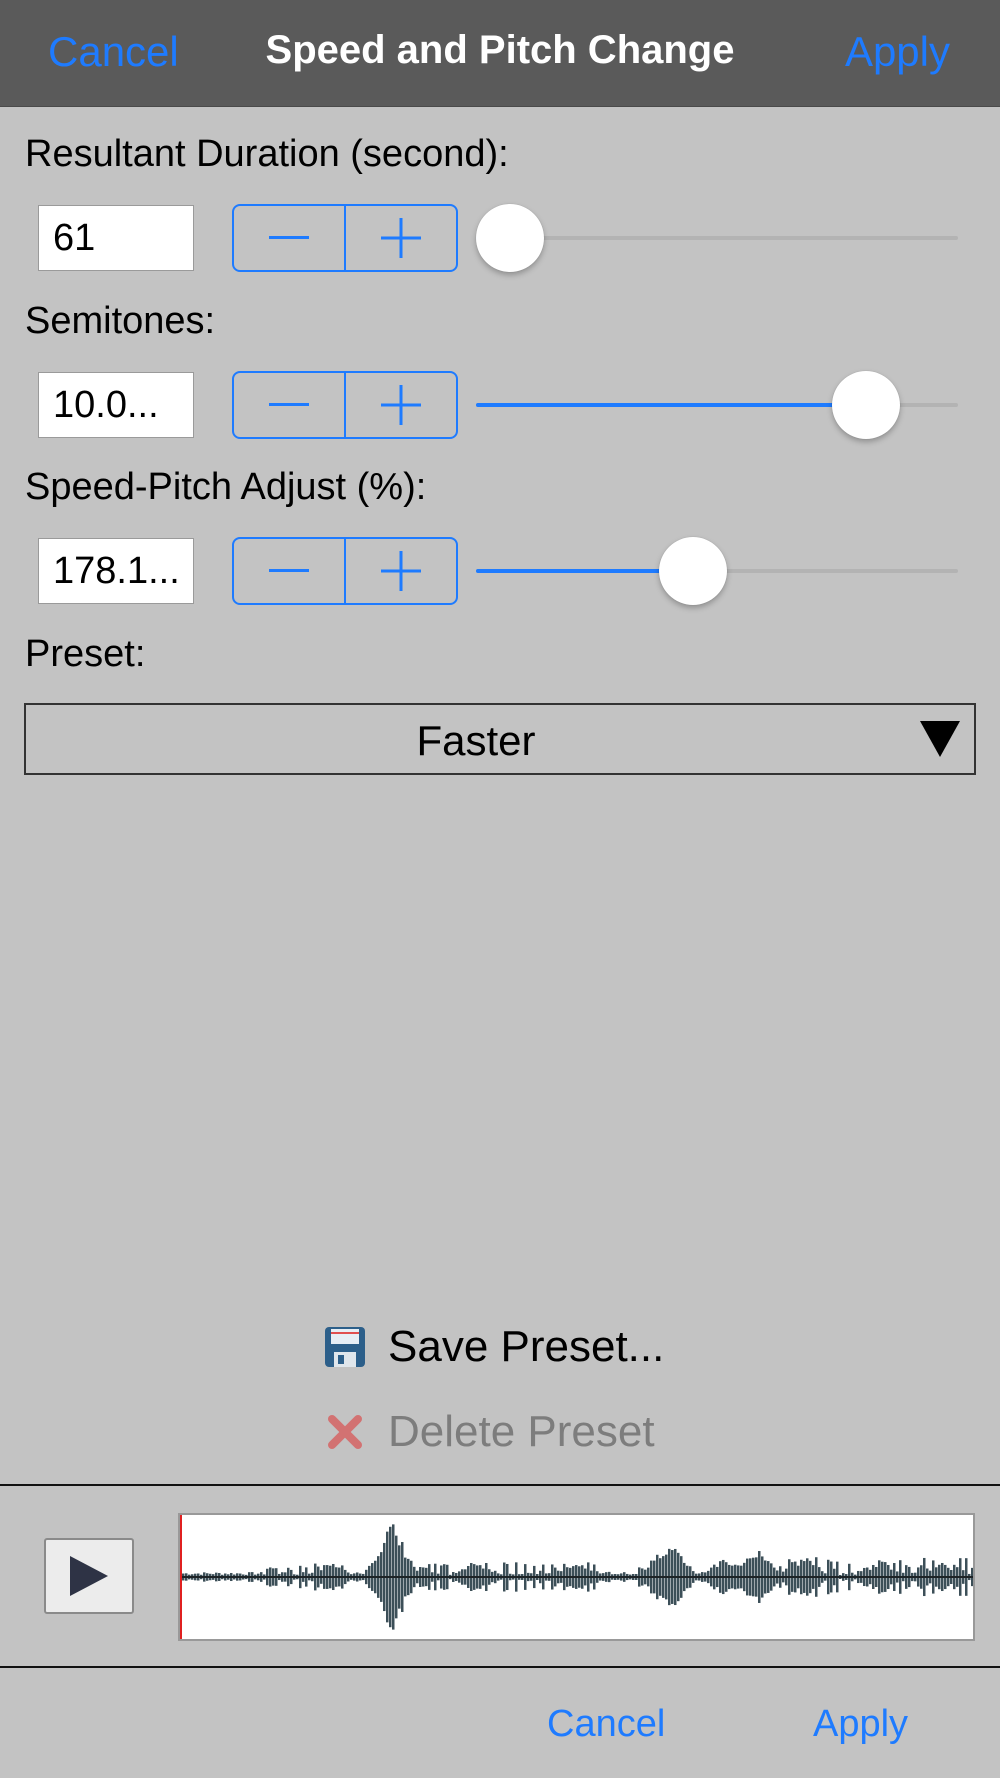 The width and height of the screenshot is (1000, 1778). I want to click on speed-pitch-increment-button, so click(401, 571).